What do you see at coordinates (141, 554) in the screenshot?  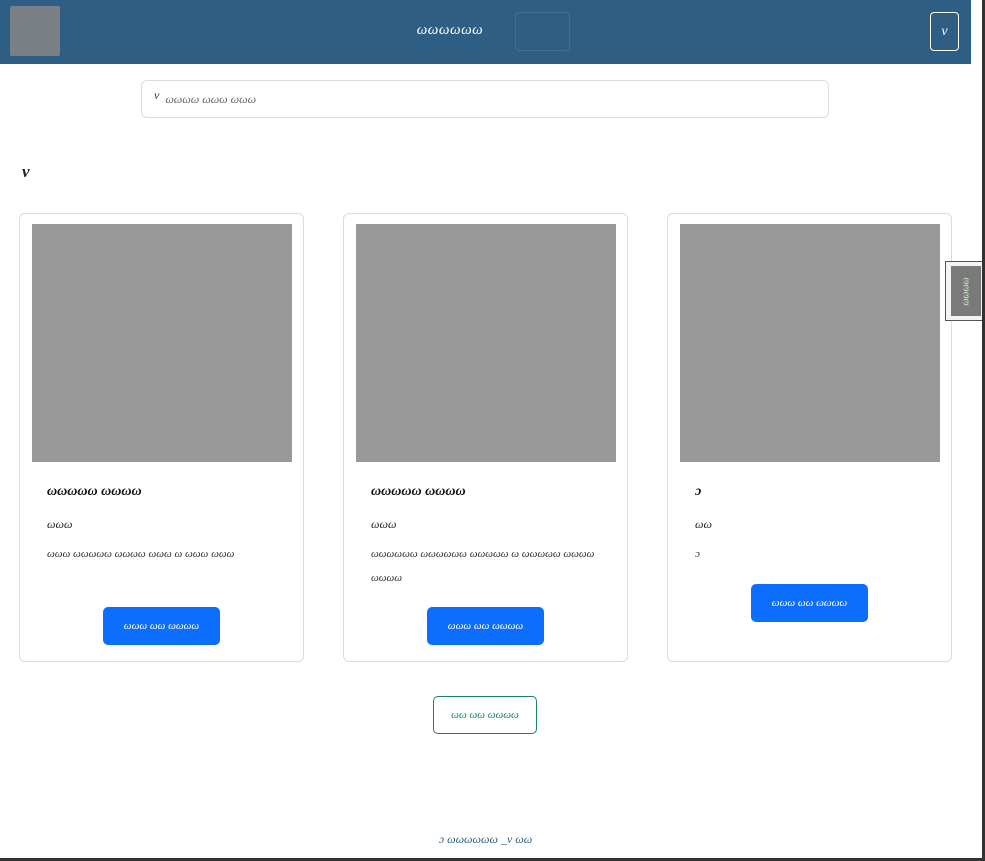 I see `product-description: ωωω ωωωωω ωωωω ωωω ω ωωω ωωω` at bounding box center [141, 554].